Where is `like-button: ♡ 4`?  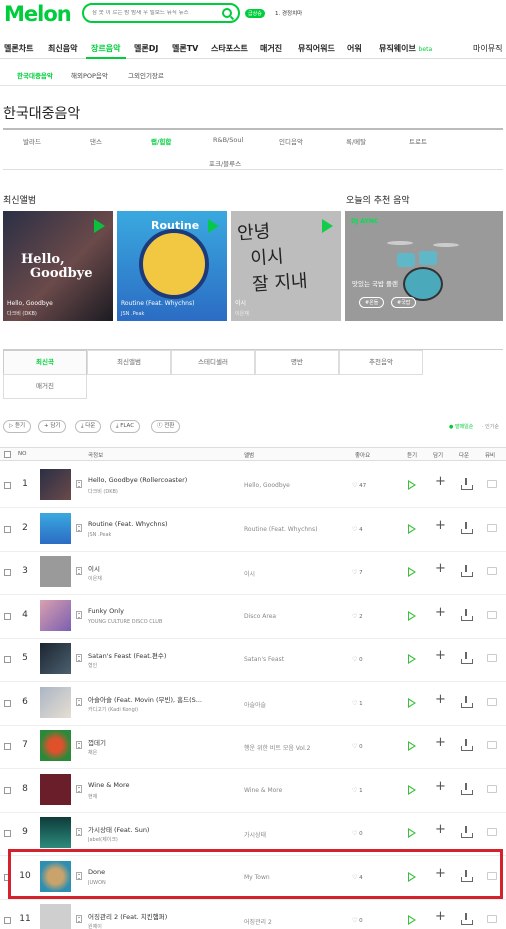
like-button: ♡ 4 is located at coordinates (357, 529).